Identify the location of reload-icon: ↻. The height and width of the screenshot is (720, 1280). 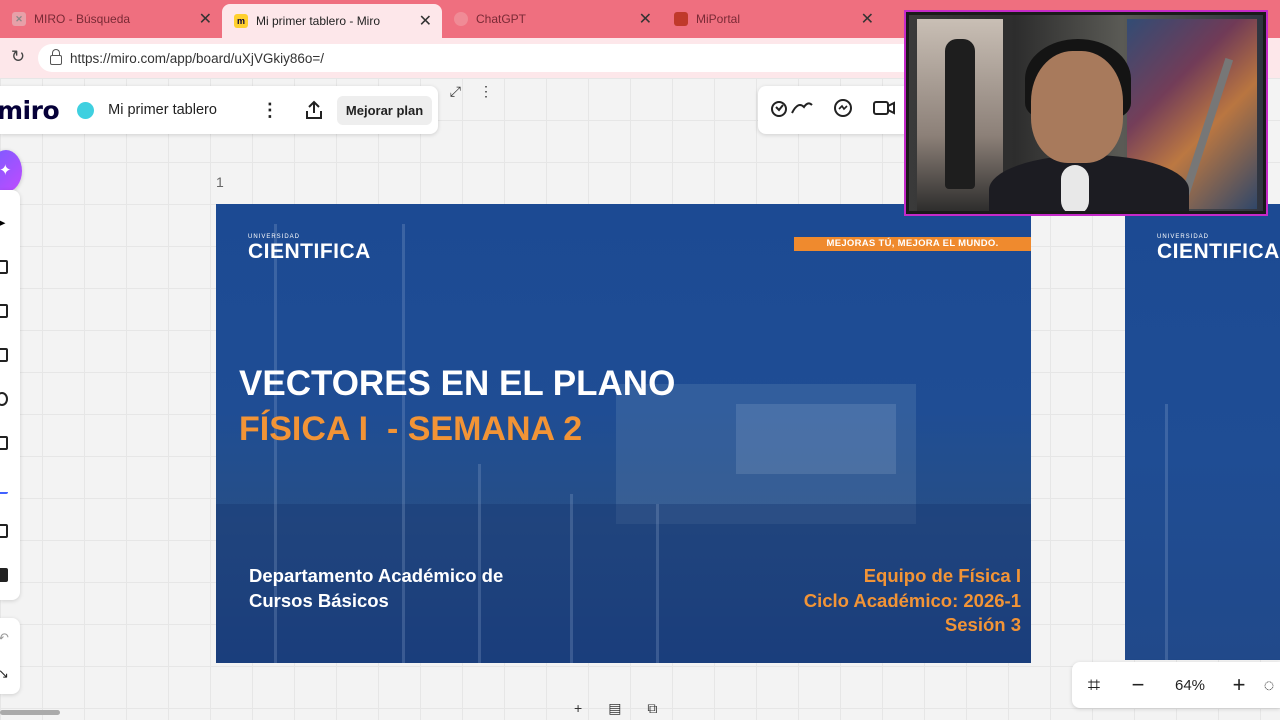
(18, 57).